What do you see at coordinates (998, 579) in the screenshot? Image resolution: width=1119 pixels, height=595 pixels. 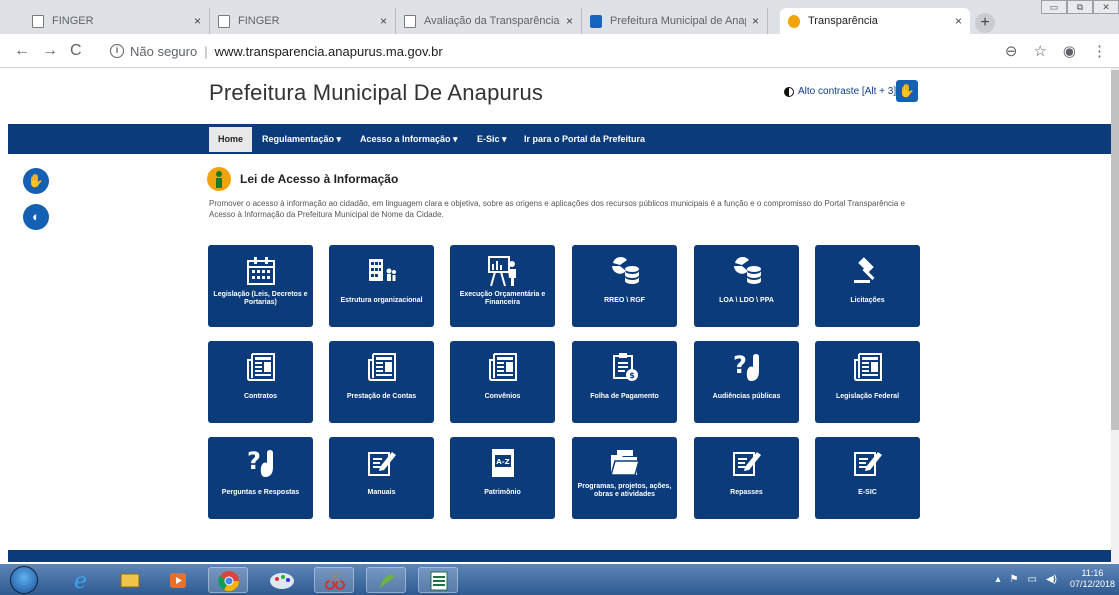 I see `tray-expand-icon: ▴` at bounding box center [998, 579].